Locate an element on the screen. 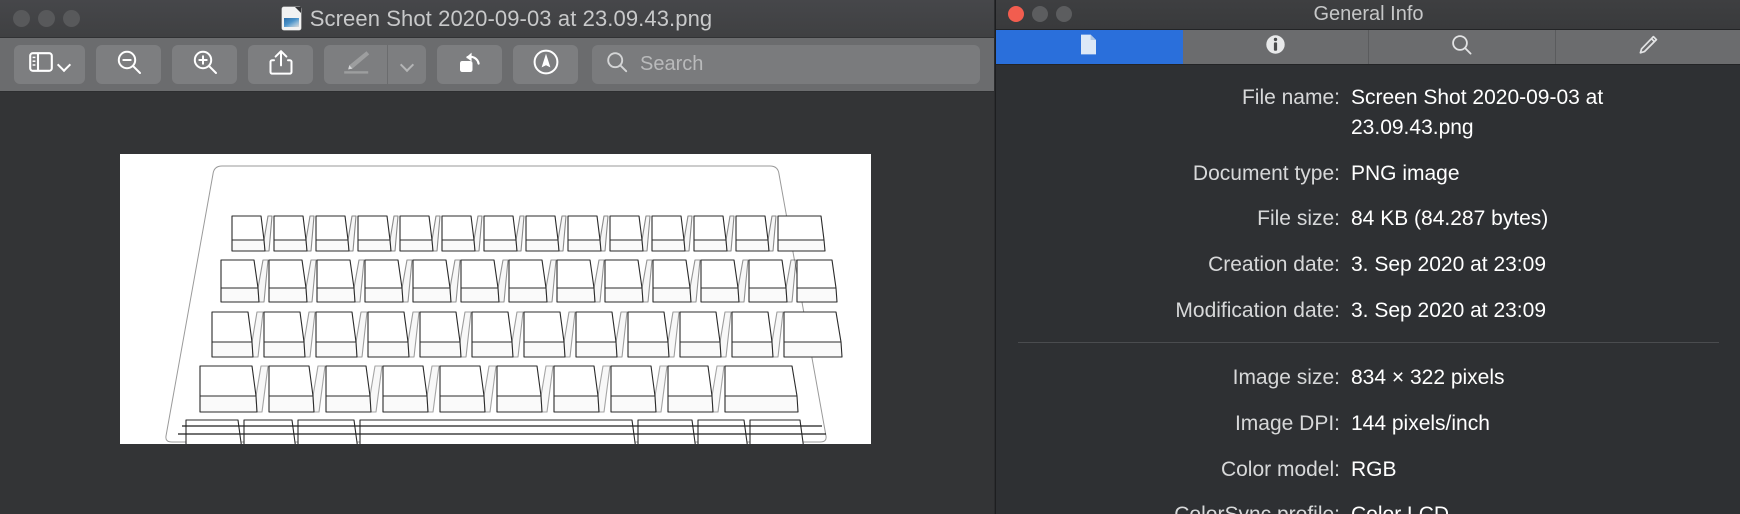 The height and width of the screenshot is (514, 1740). info-value: 84 KB (84.287 bytes) is located at coordinates (1450, 219).